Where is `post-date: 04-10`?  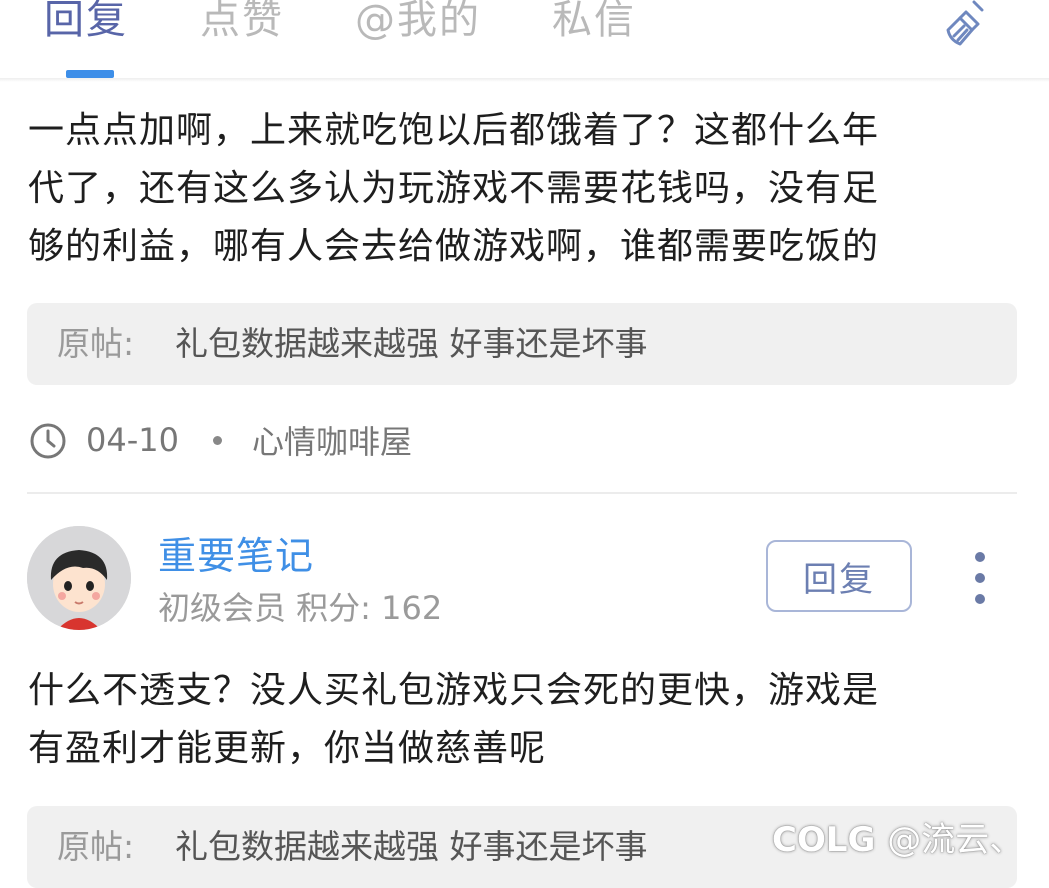
post-date: 04-10 is located at coordinates (132, 440).